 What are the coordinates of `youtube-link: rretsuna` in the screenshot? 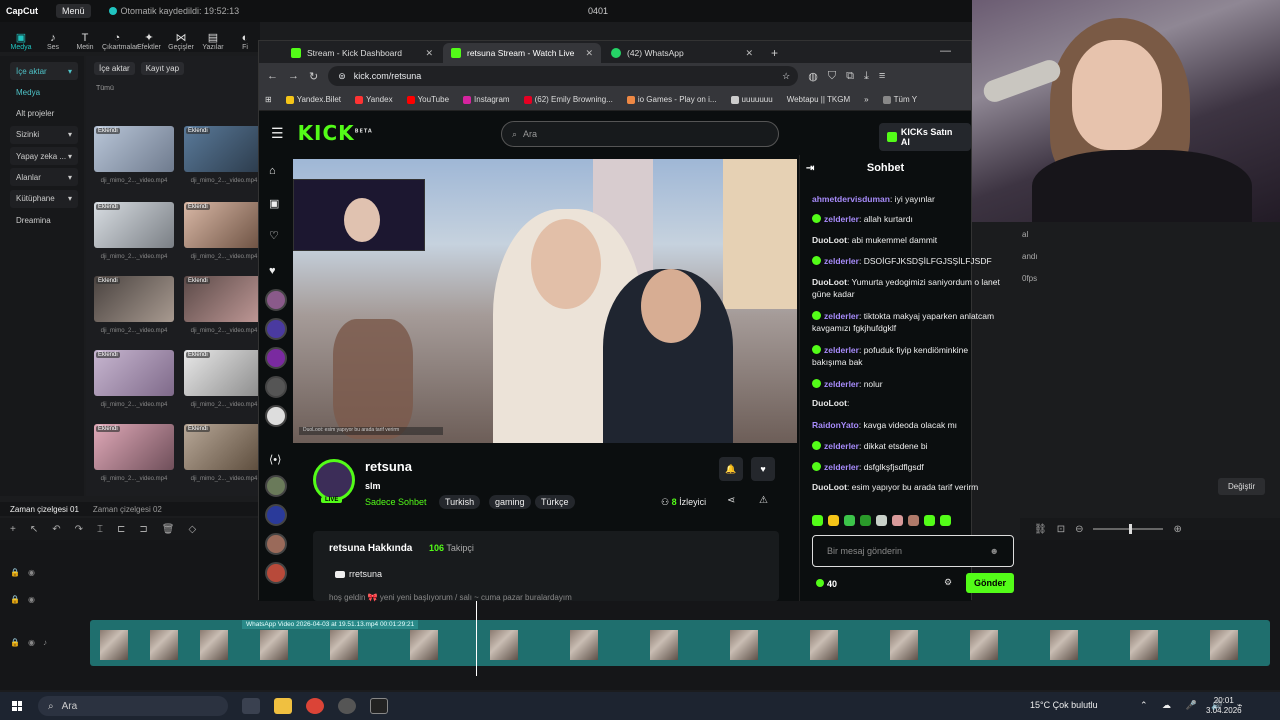 It's located at (358, 574).